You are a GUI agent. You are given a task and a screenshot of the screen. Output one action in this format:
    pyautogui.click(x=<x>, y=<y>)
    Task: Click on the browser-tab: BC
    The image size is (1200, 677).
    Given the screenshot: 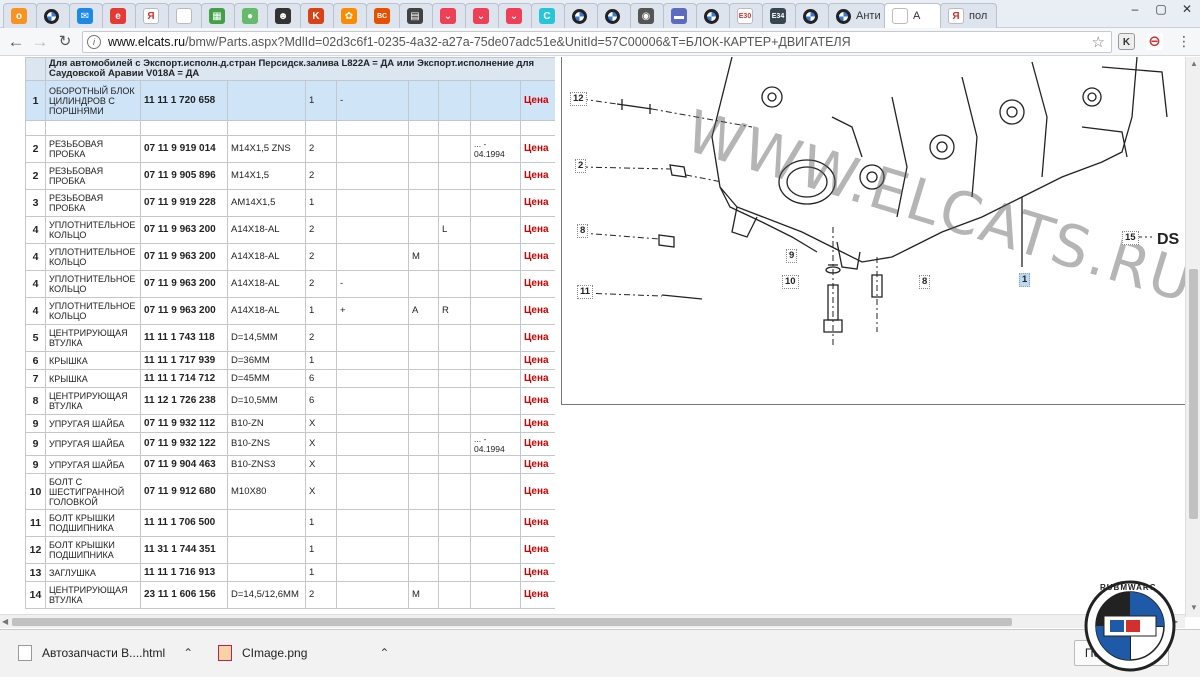 What is the action you would take?
    pyautogui.click(x=383, y=15)
    